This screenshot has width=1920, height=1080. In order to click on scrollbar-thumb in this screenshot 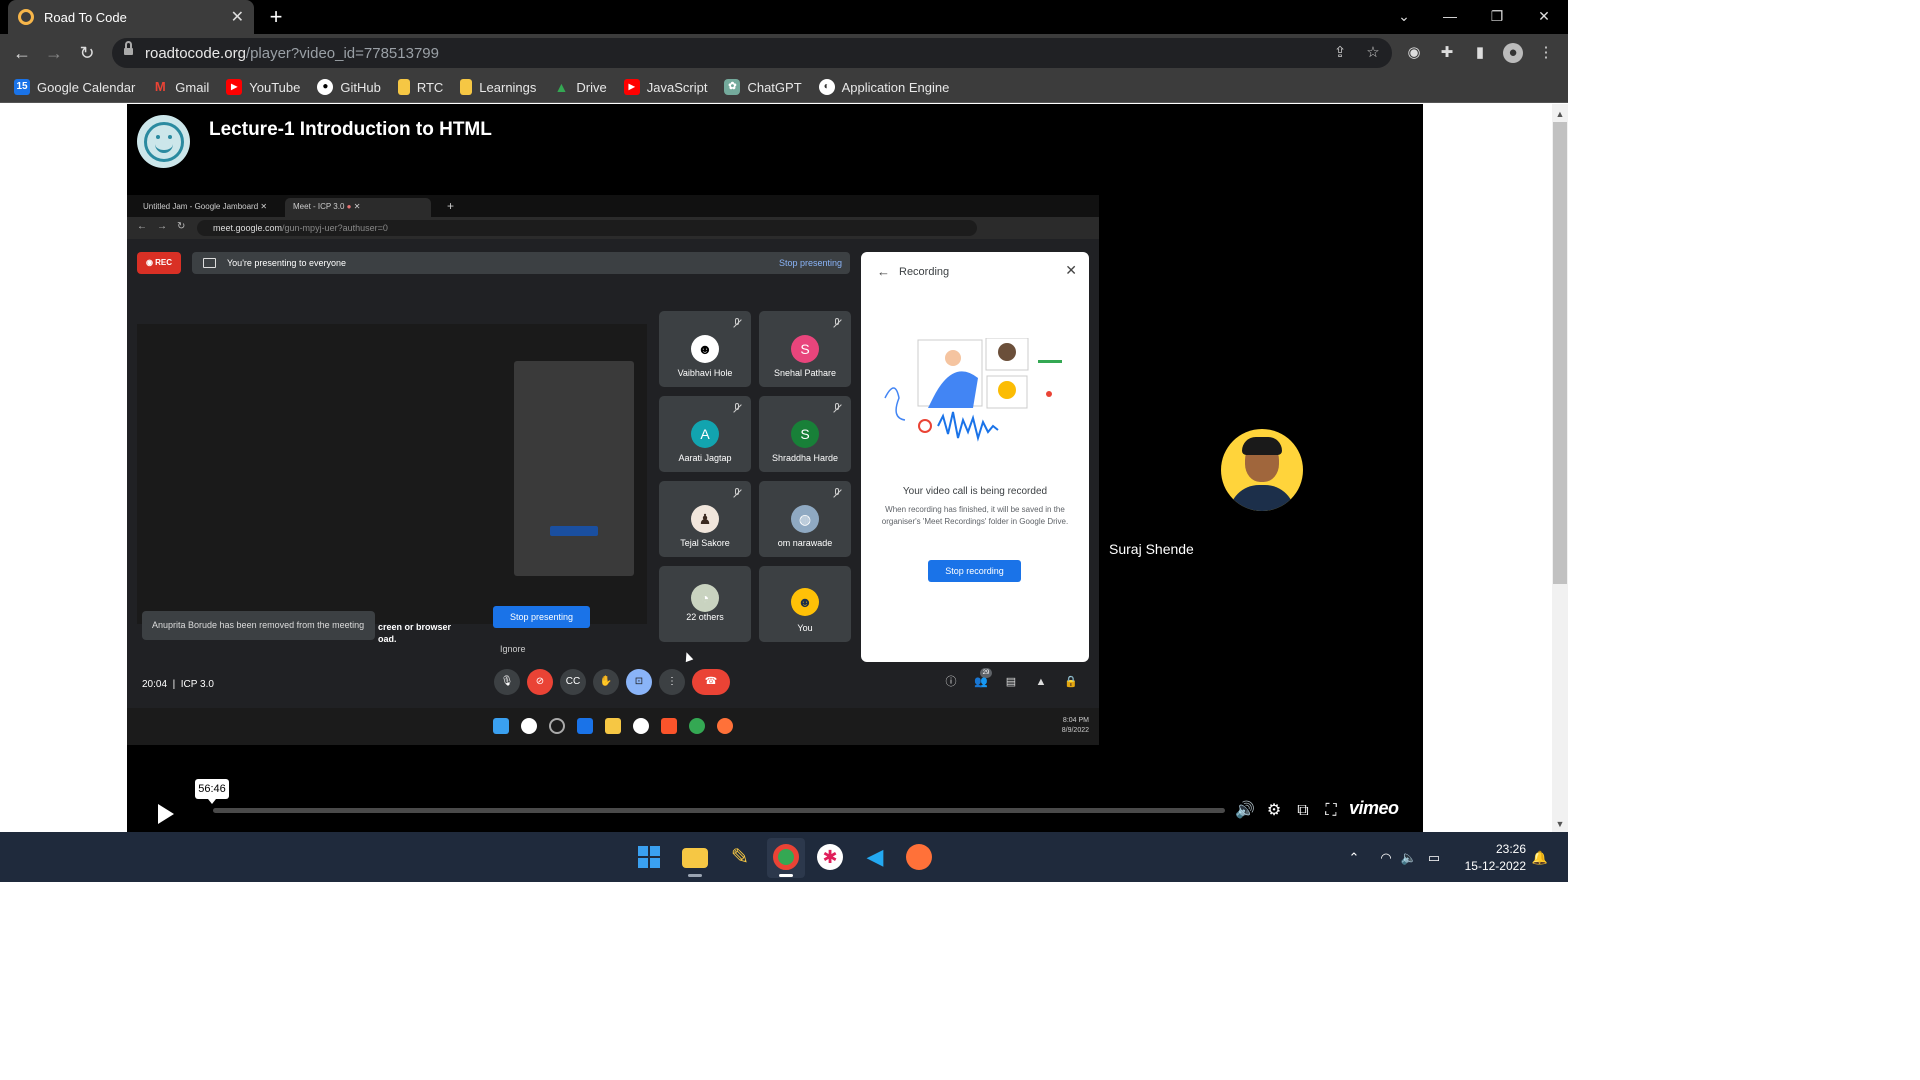, I will do `click(1560, 353)`.